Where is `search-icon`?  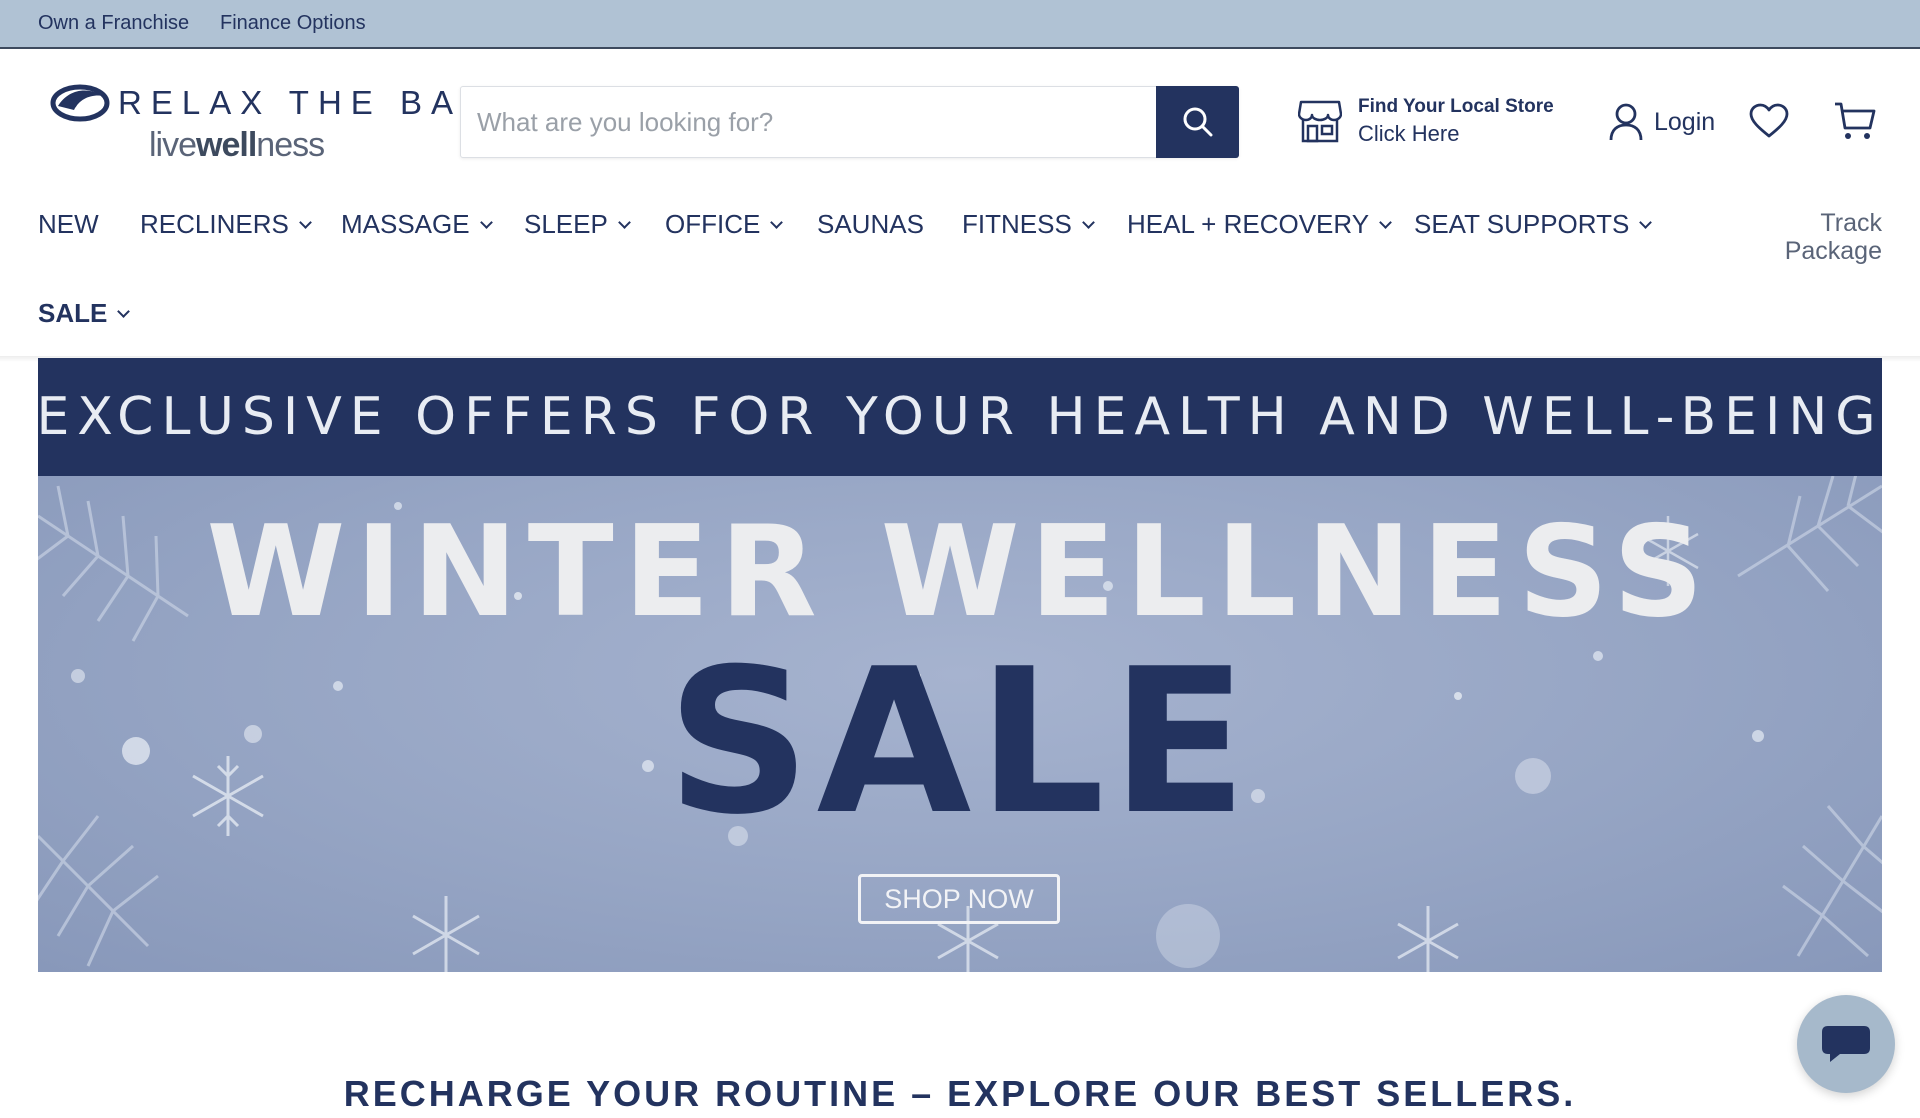
search-icon is located at coordinates (1197, 122).